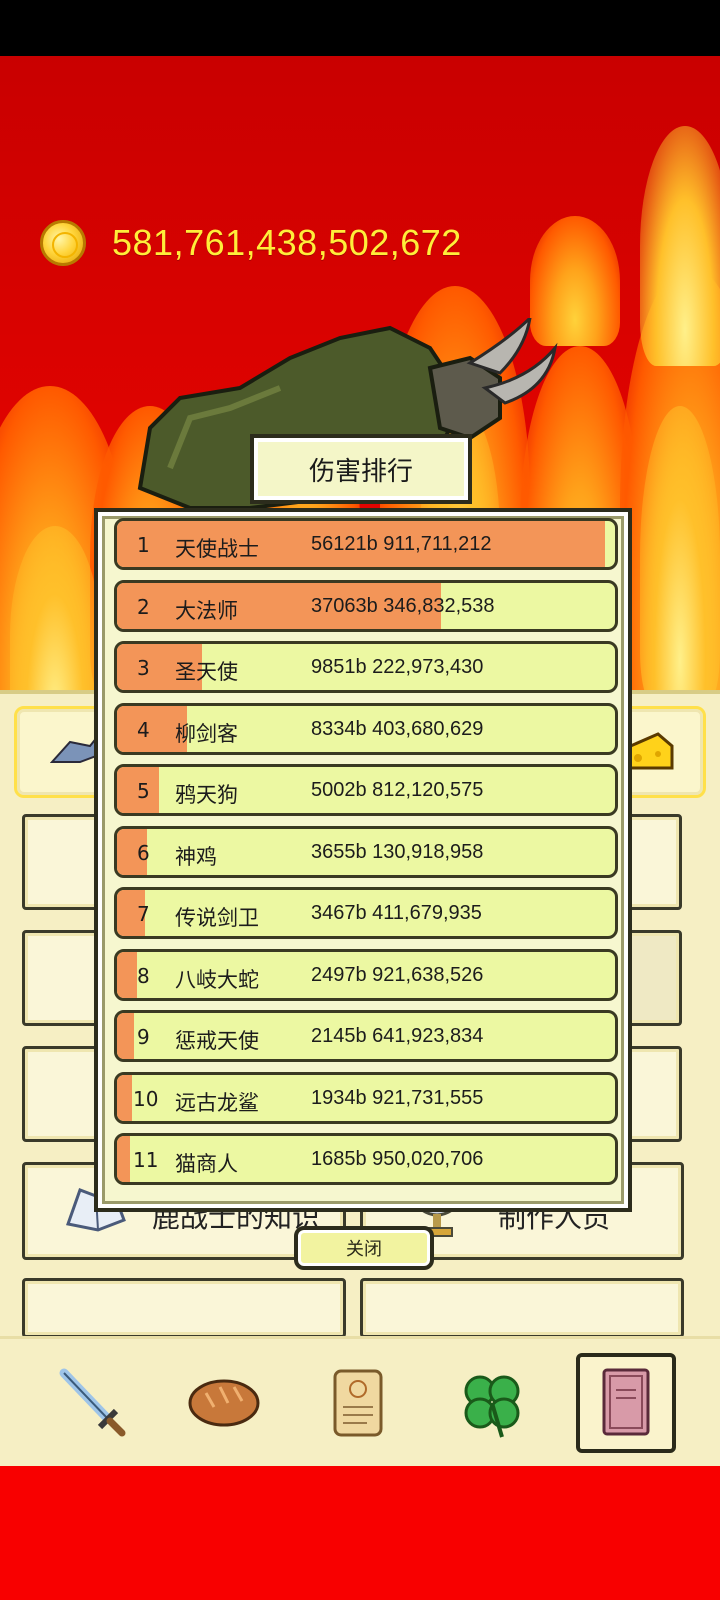 This screenshot has height=1600, width=720. Describe the element at coordinates (143, 1037) in the screenshot. I see `rank-number: 9` at that location.